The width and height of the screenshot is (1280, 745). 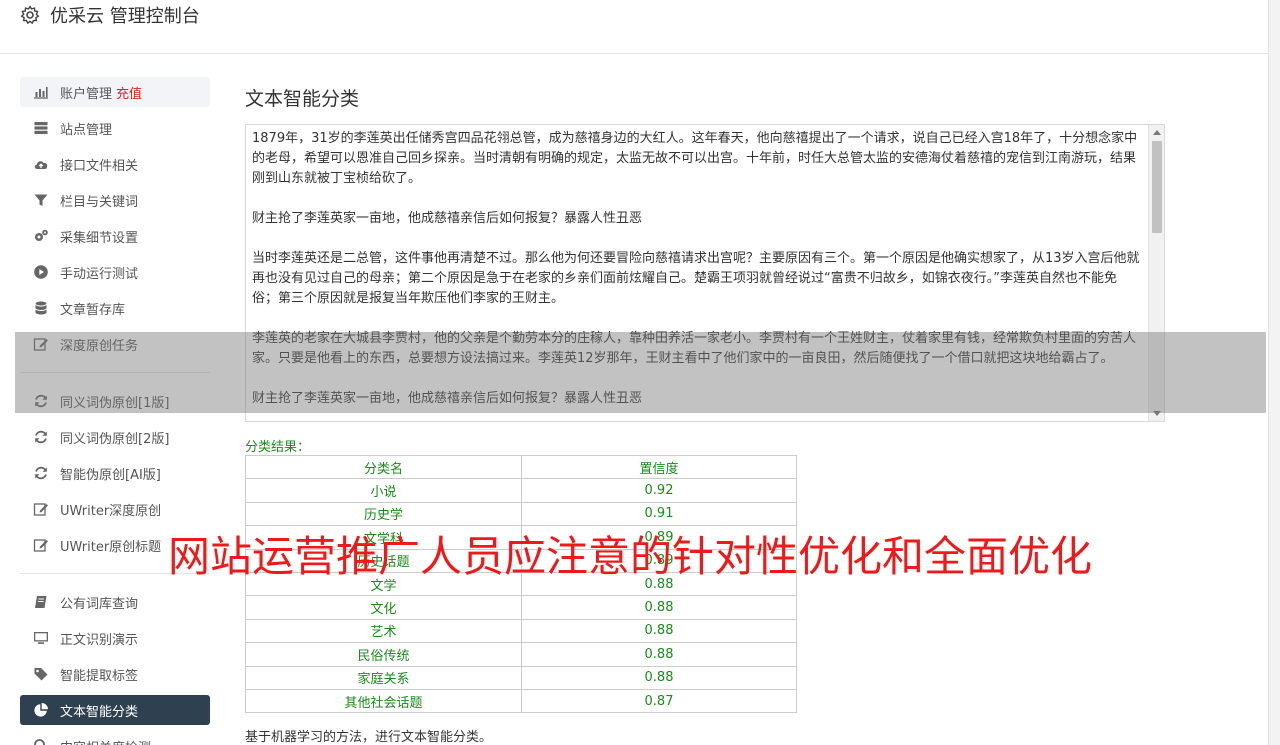 I want to click on overlay-band, so click(x=640, y=372).